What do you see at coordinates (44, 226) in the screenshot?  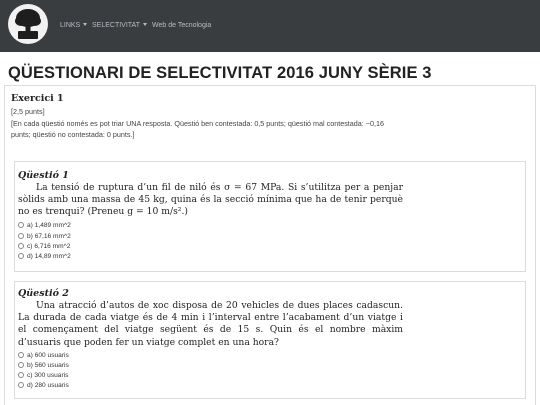 I see `answer-option: a) 1,489 mm^2` at bounding box center [44, 226].